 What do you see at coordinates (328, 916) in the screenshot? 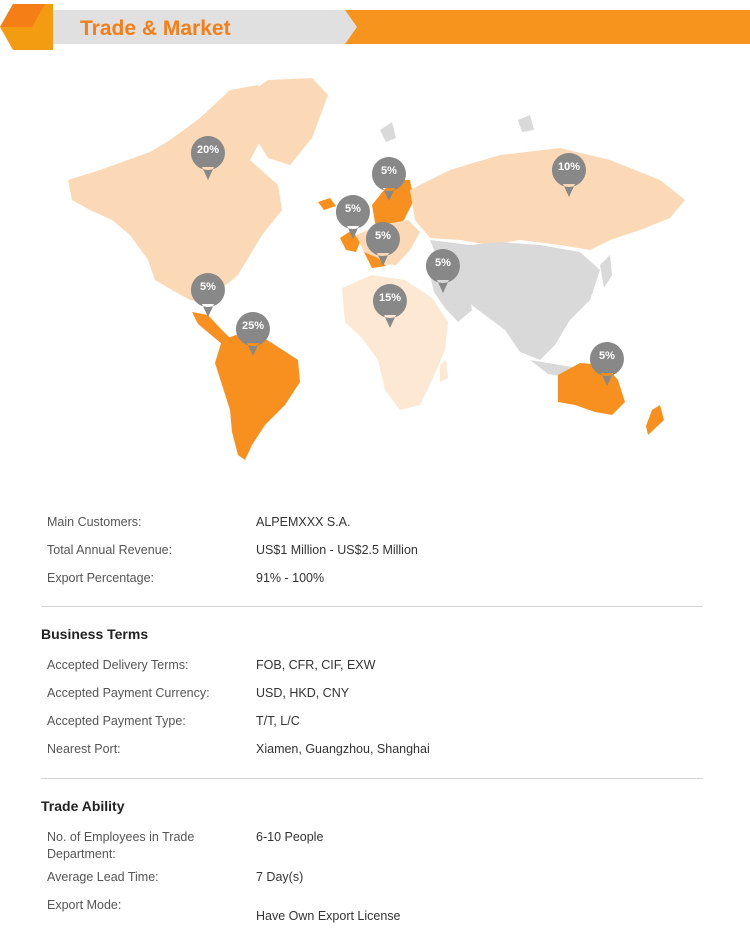
I see `info-value: Have Own Export License` at bounding box center [328, 916].